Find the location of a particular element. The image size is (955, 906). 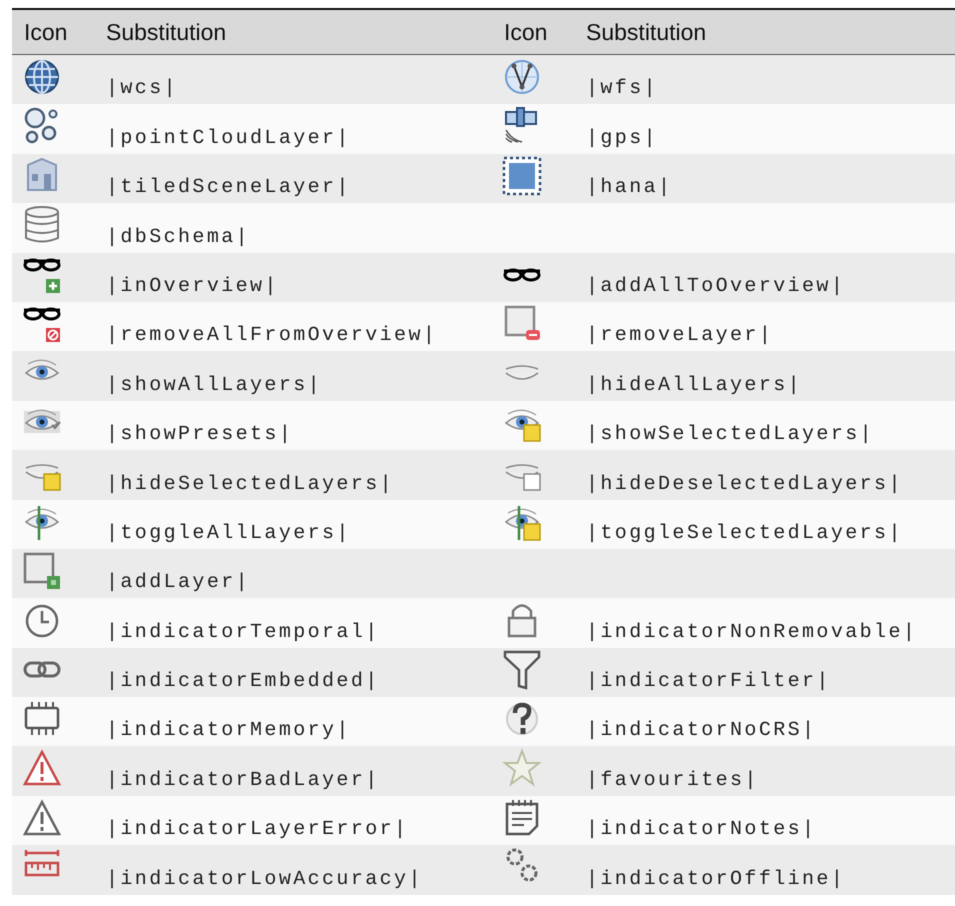

substitution-code: |wcs| is located at coordinates (142, 88).